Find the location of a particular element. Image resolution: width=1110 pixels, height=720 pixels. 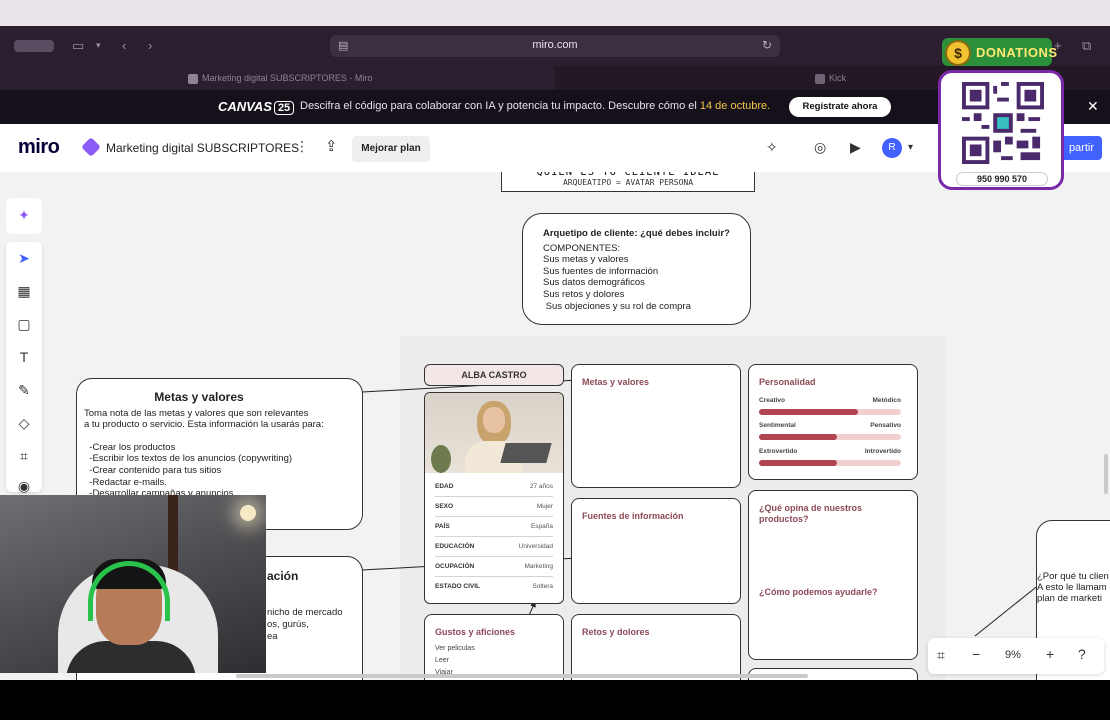

metas-valores-card: Metas y valores is located at coordinates (656, 426).